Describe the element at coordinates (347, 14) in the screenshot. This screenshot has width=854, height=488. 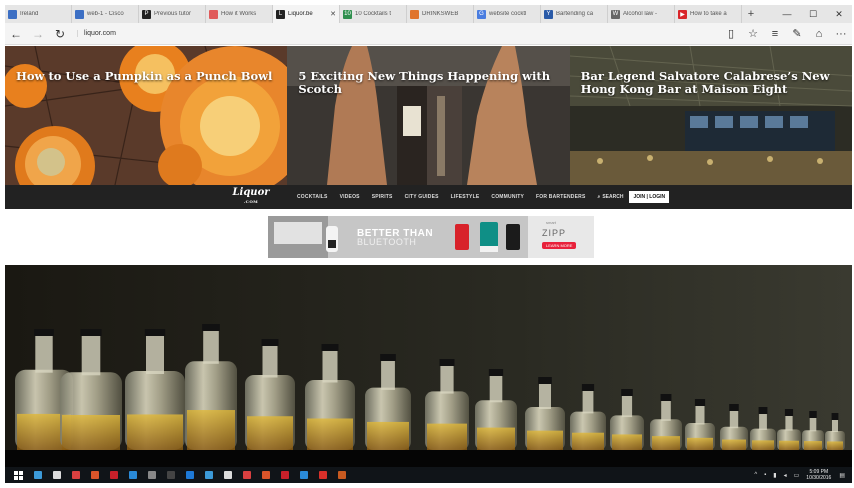
I see `tab-favicon-icon: 10` at that location.